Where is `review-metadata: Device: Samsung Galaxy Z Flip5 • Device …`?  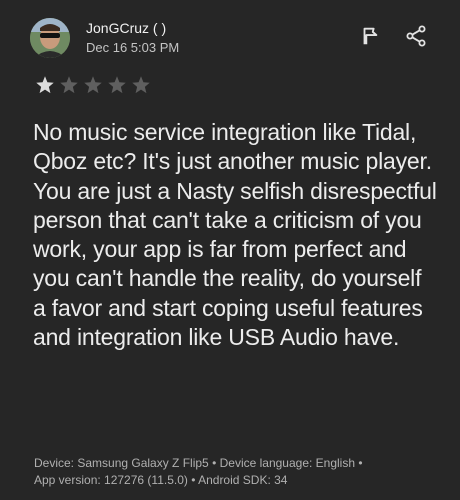 review-metadata: Device: Samsung Galaxy Z Flip5 • Device … is located at coordinates (239, 472).